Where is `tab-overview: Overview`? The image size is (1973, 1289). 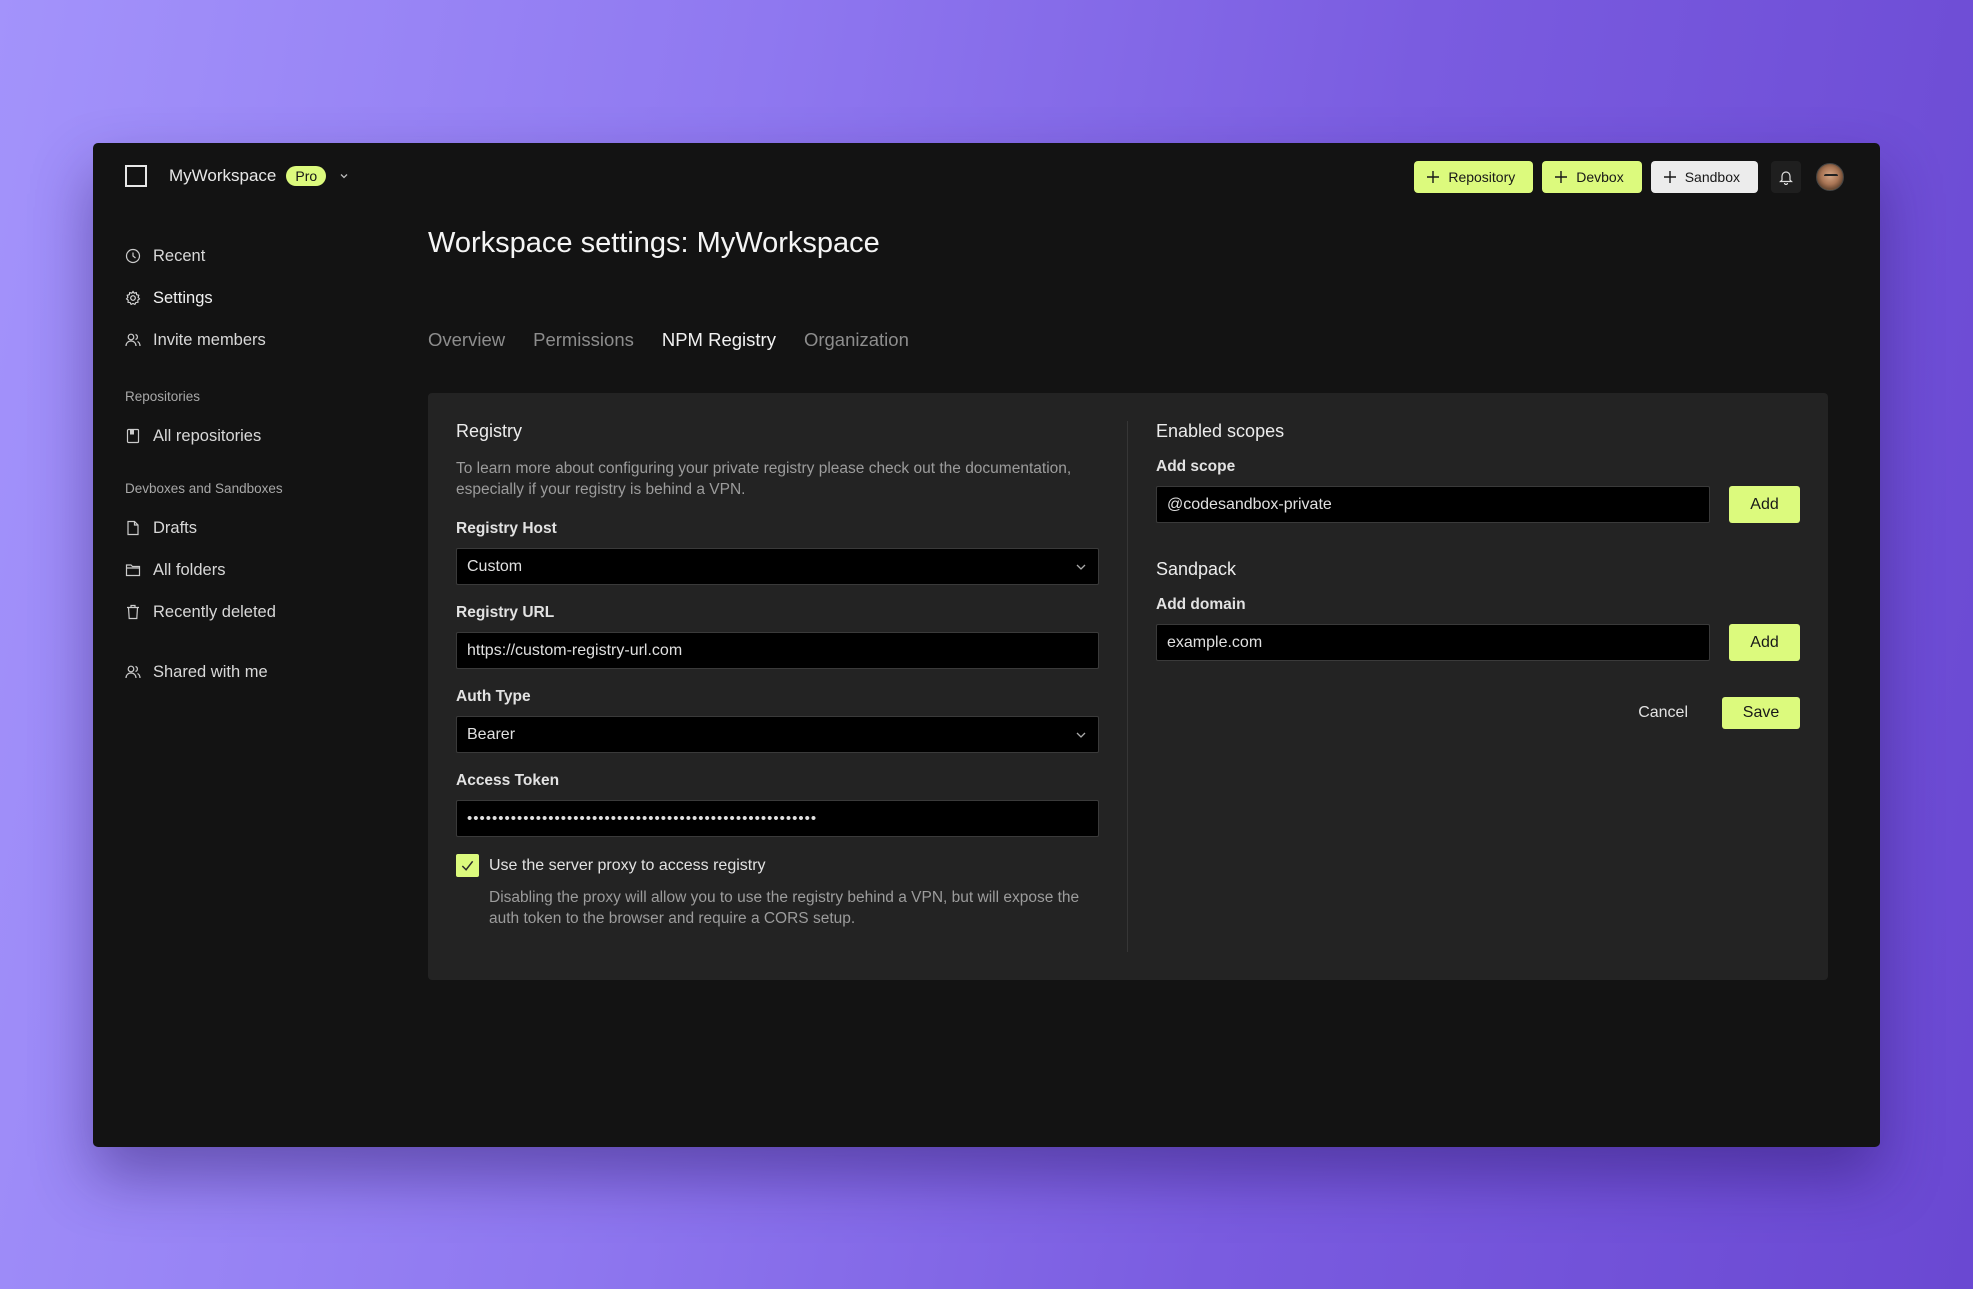 tab-overview: Overview is located at coordinates (466, 340).